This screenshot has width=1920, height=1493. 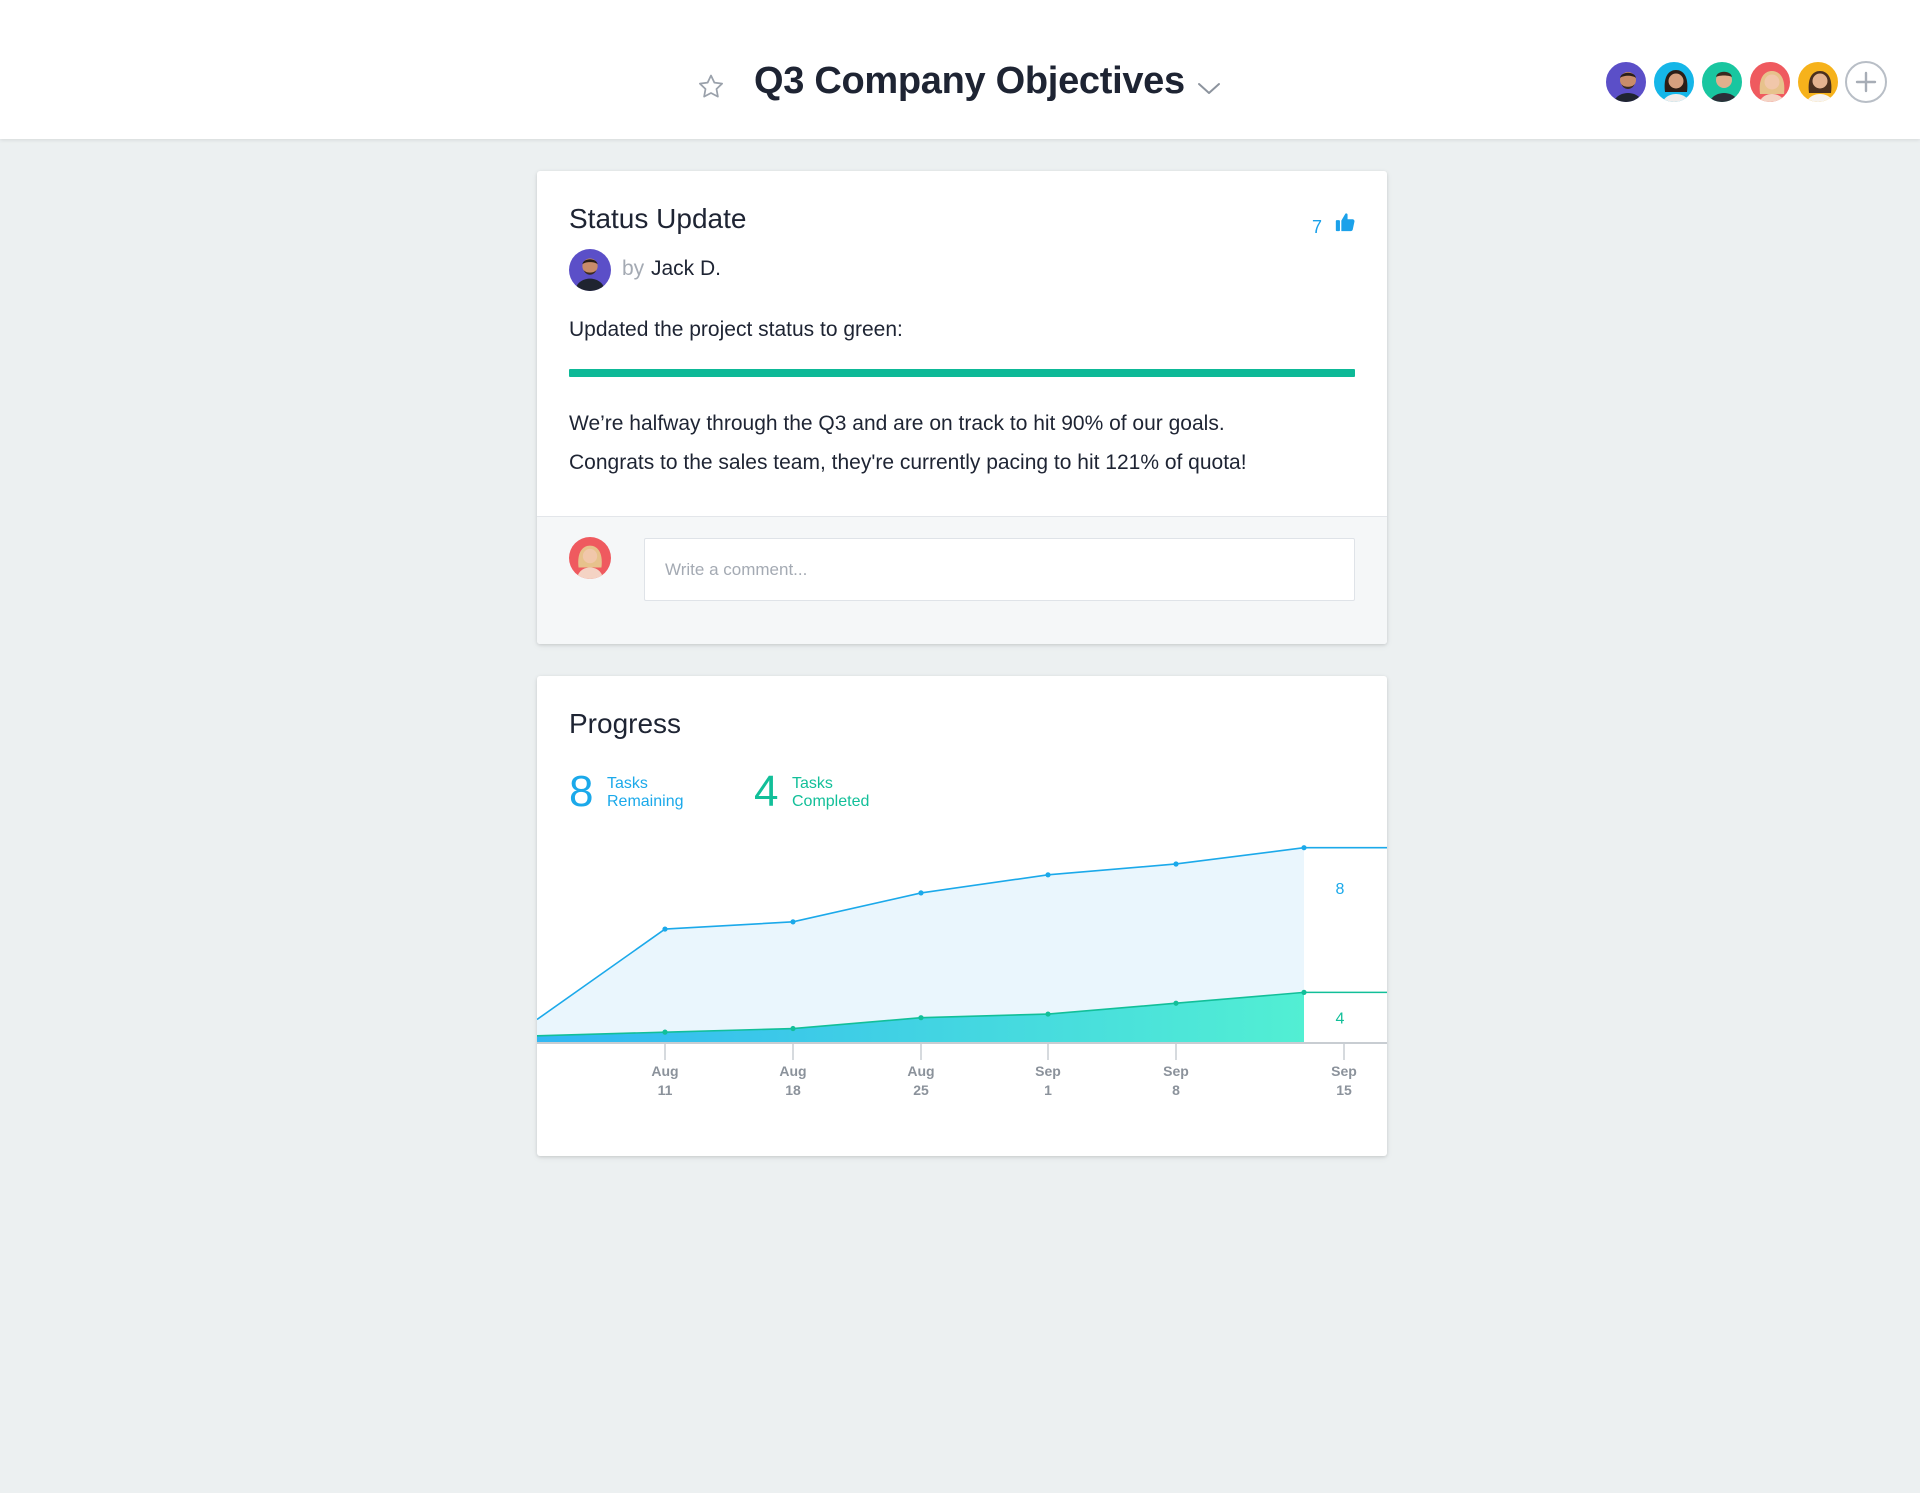 I want to click on progress-chart: 8 4 Aug 11 Aug 18 Aug 25 Sep 1 Sep 8 Sep 15, so click(x=962, y=971).